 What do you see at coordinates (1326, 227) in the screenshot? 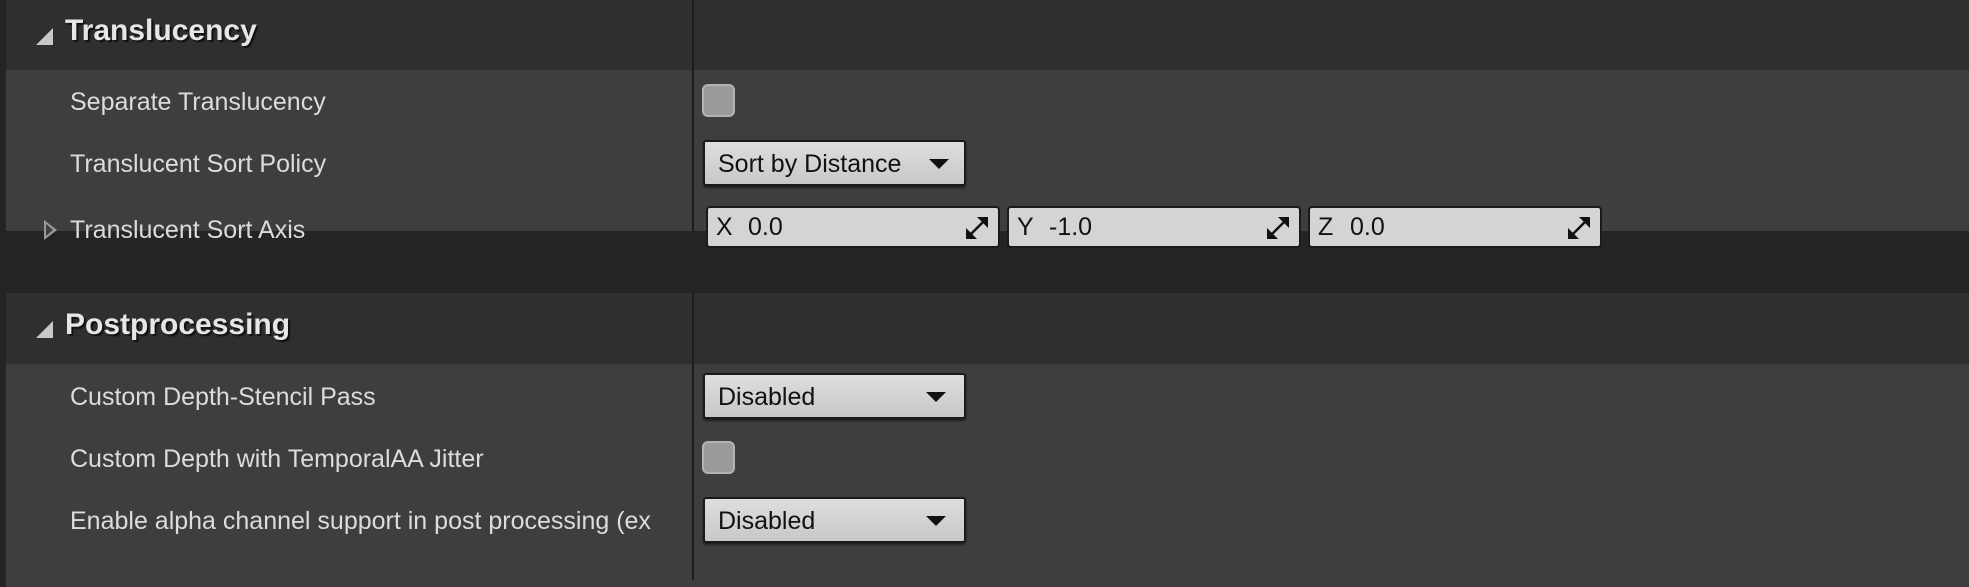
I see `axis-label-z: Z` at bounding box center [1326, 227].